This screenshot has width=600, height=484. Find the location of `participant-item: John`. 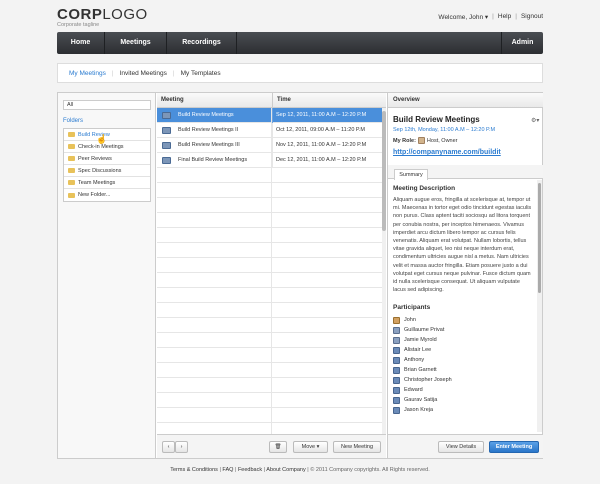

participant-item: John is located at coordinates (462, 320).